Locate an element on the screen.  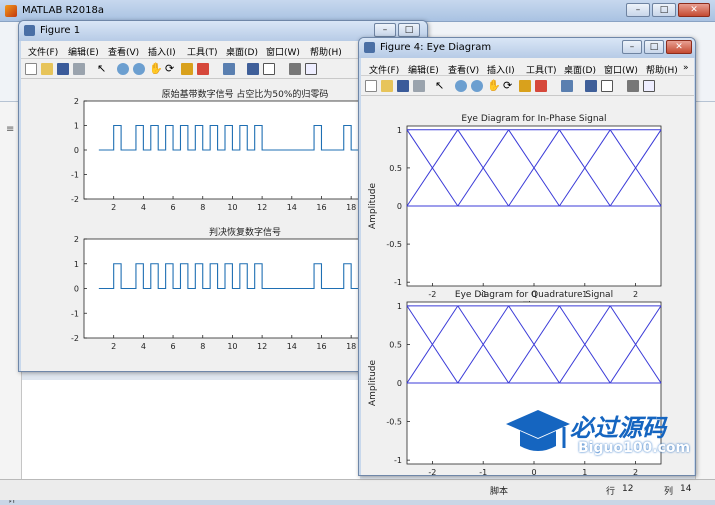
plot2-title: 判决恢复数字信号 is located at coordinates (245, 232).